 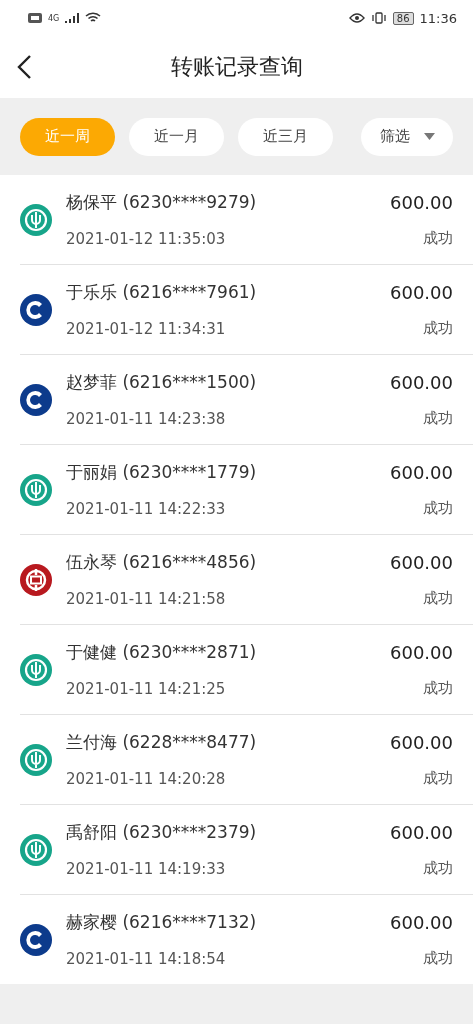 I want to click on transfer-time: 2021-01-12 11:34:31, so click(x=146, y=329).